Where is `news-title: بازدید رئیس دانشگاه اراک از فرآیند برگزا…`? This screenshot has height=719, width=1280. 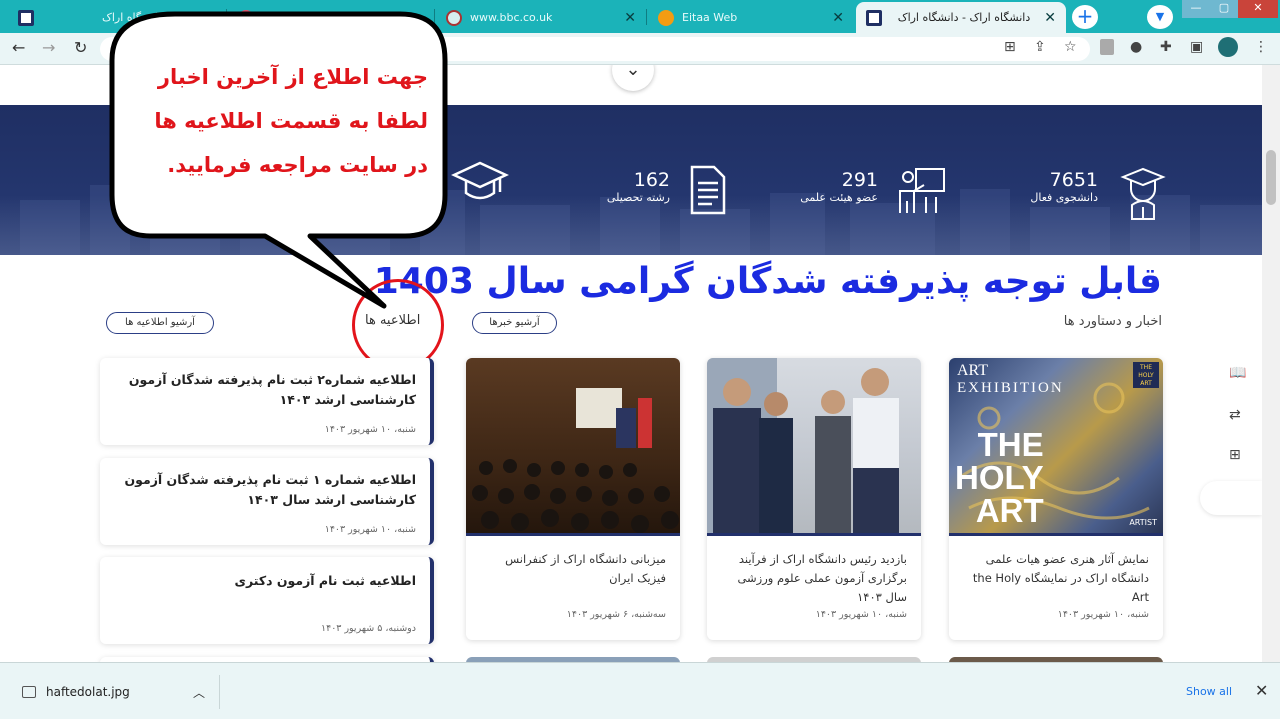
news-title: بازدید رئیس دانشگاه اراک از فرآیند برگزا… is located at coordinates (814, 578).